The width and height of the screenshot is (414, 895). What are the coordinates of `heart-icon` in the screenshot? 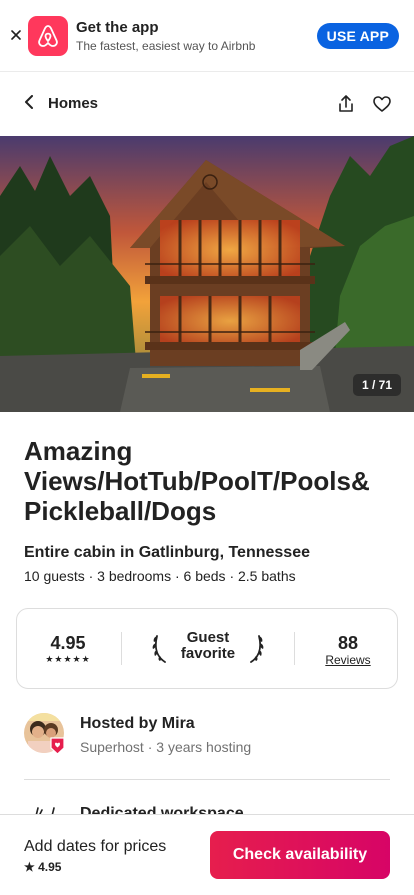 It's located at (382, 104).